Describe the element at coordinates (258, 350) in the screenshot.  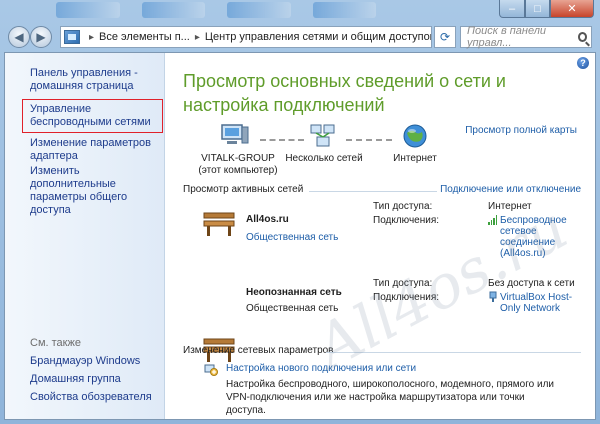
I see `change-settings-header: Изменение сетевых параметров` at that location.